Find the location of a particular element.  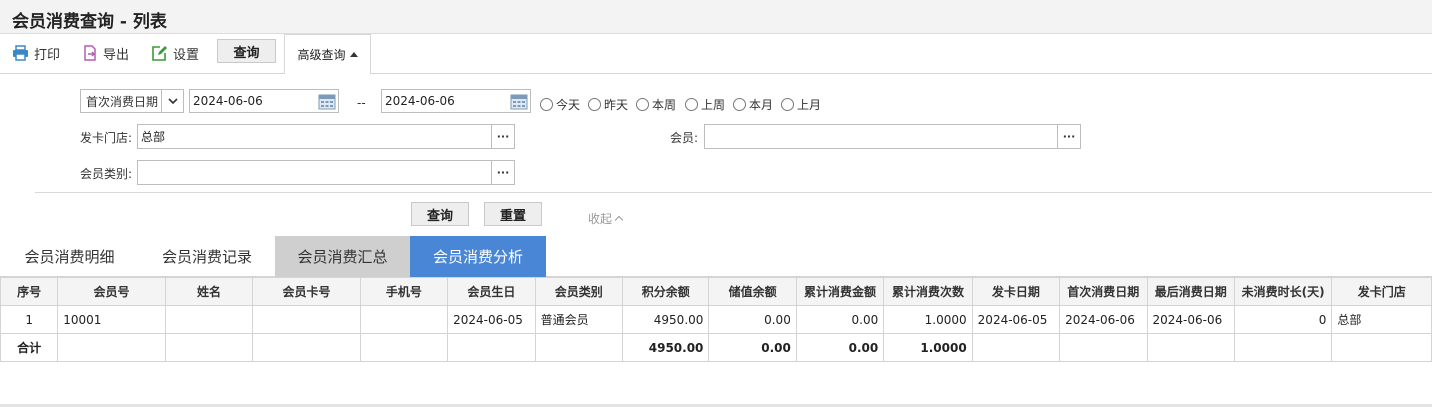

page-title: 会员消费查询 - 列表 is located at coordinates (89, 22).